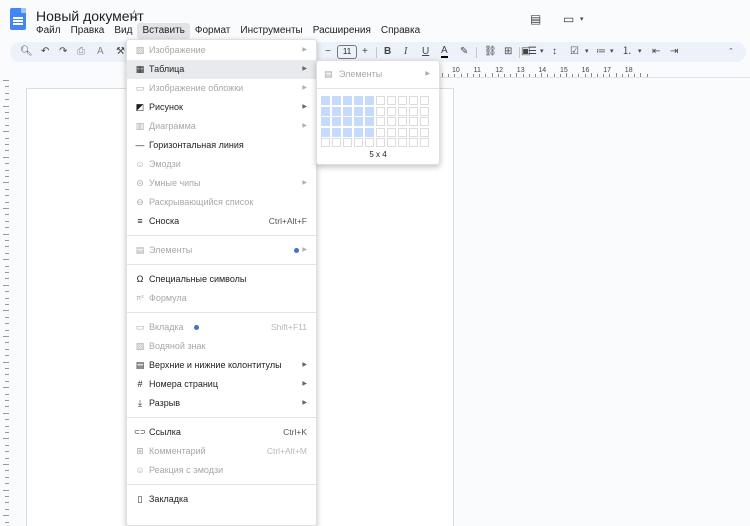  Describe the element at coordinates (490, 52) in the screenshot. I see `link-icon: ⛓` at that location.